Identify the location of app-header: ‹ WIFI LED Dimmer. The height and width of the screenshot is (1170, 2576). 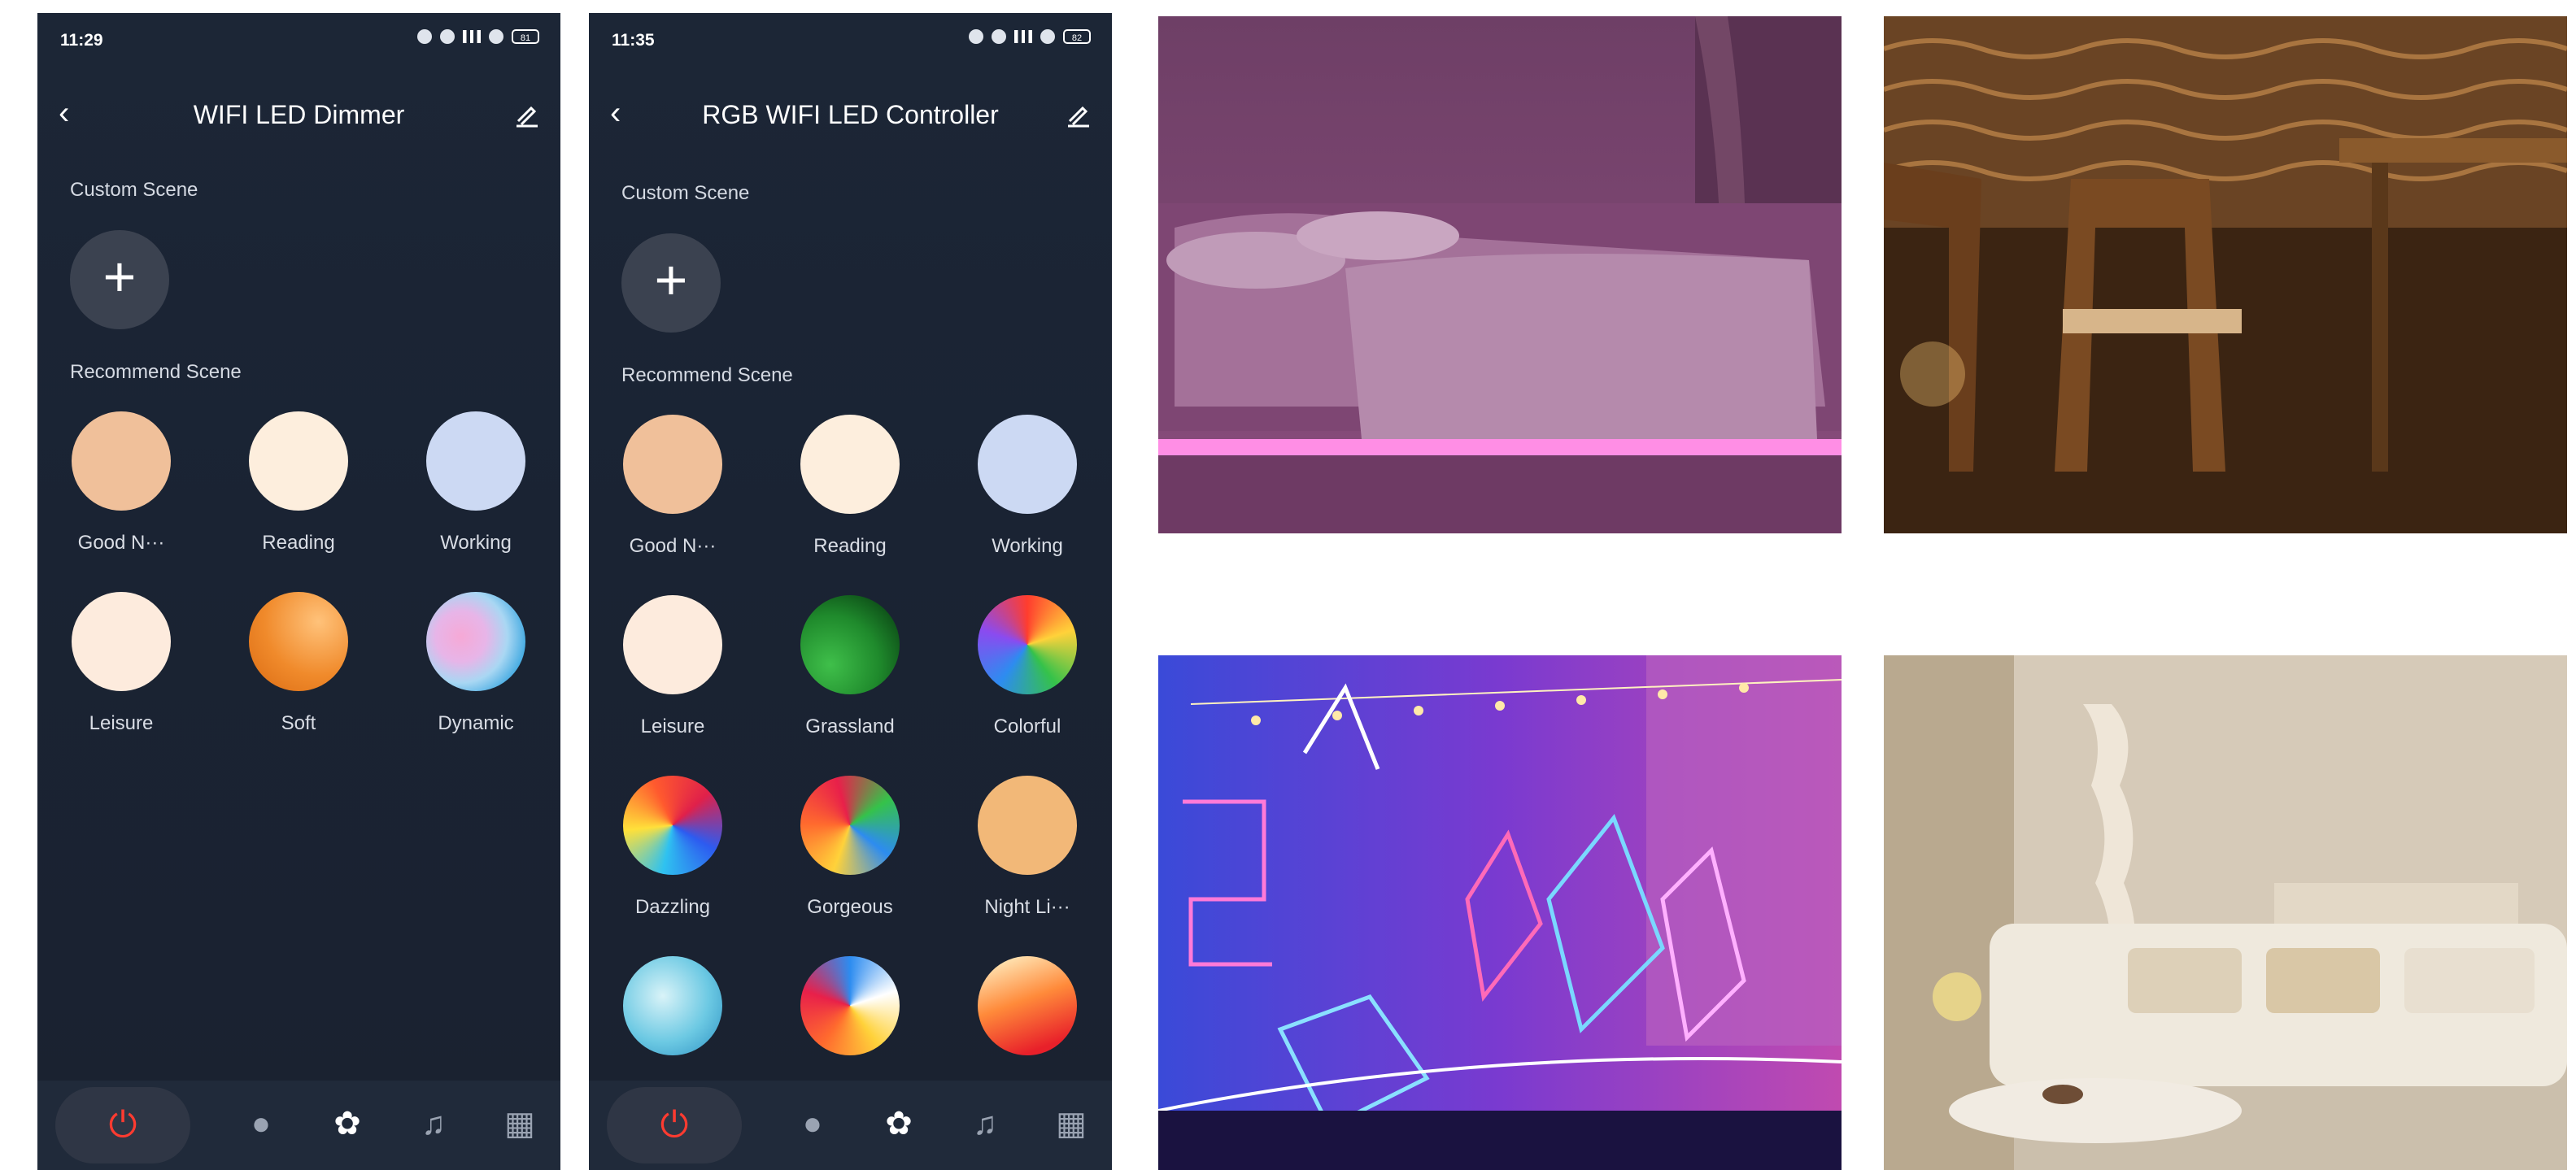
(298, 115).